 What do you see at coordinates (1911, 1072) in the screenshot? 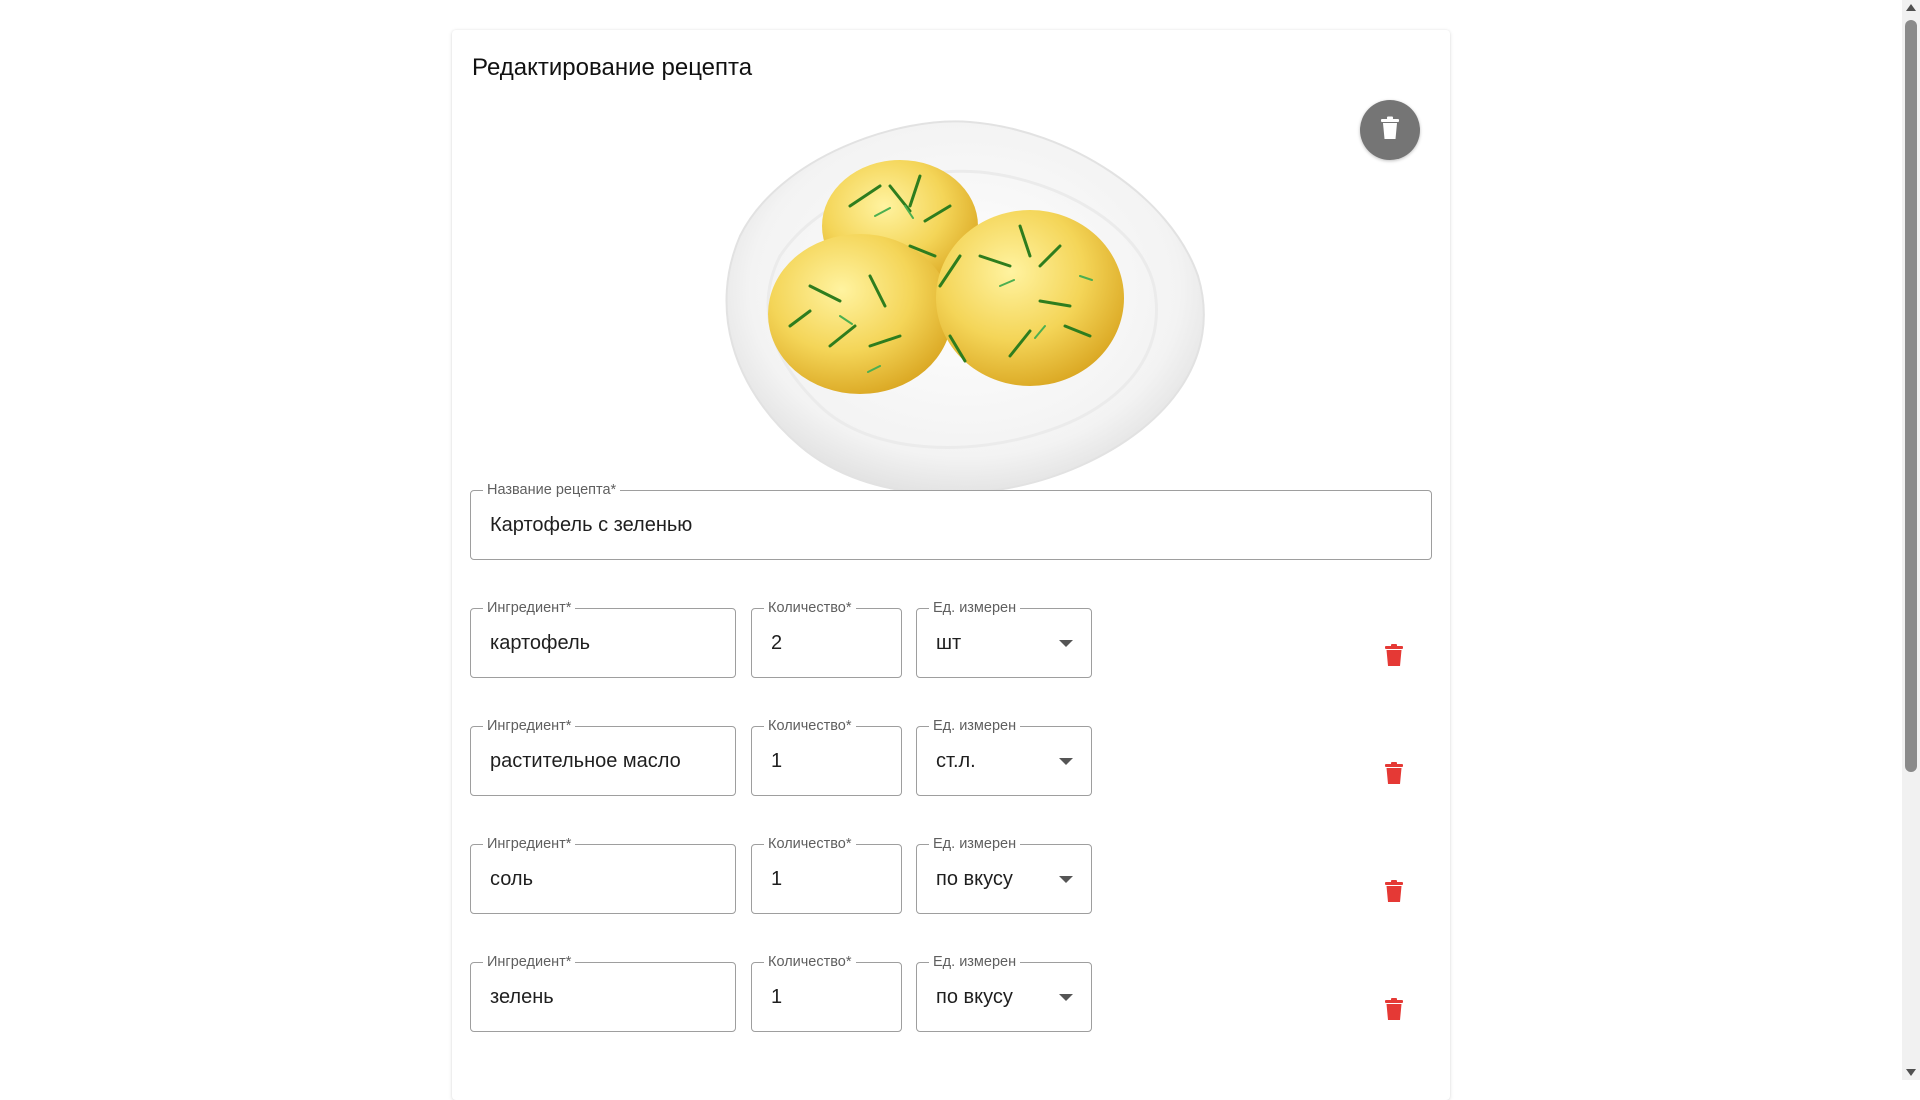
I see `scroll-down-arrow-icon` at bounding box center [1911, 1072].